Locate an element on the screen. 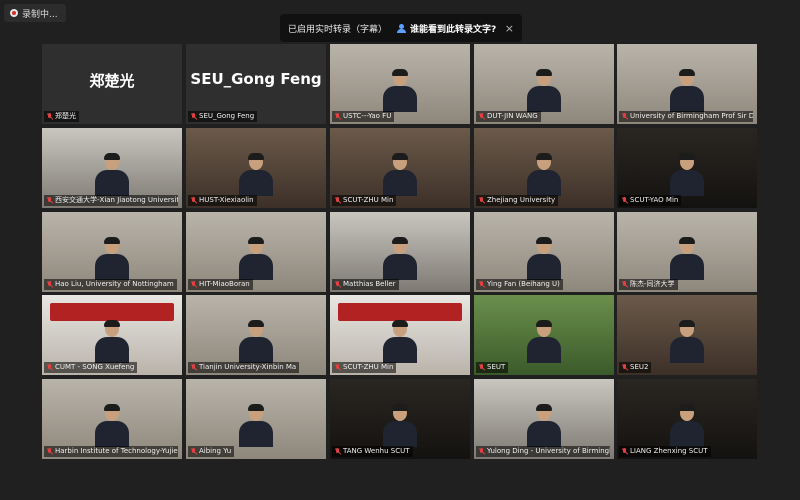 The image size is (800, 500). participant-tile: HIT-MiaoBoran is located at coordinates (256, 252).